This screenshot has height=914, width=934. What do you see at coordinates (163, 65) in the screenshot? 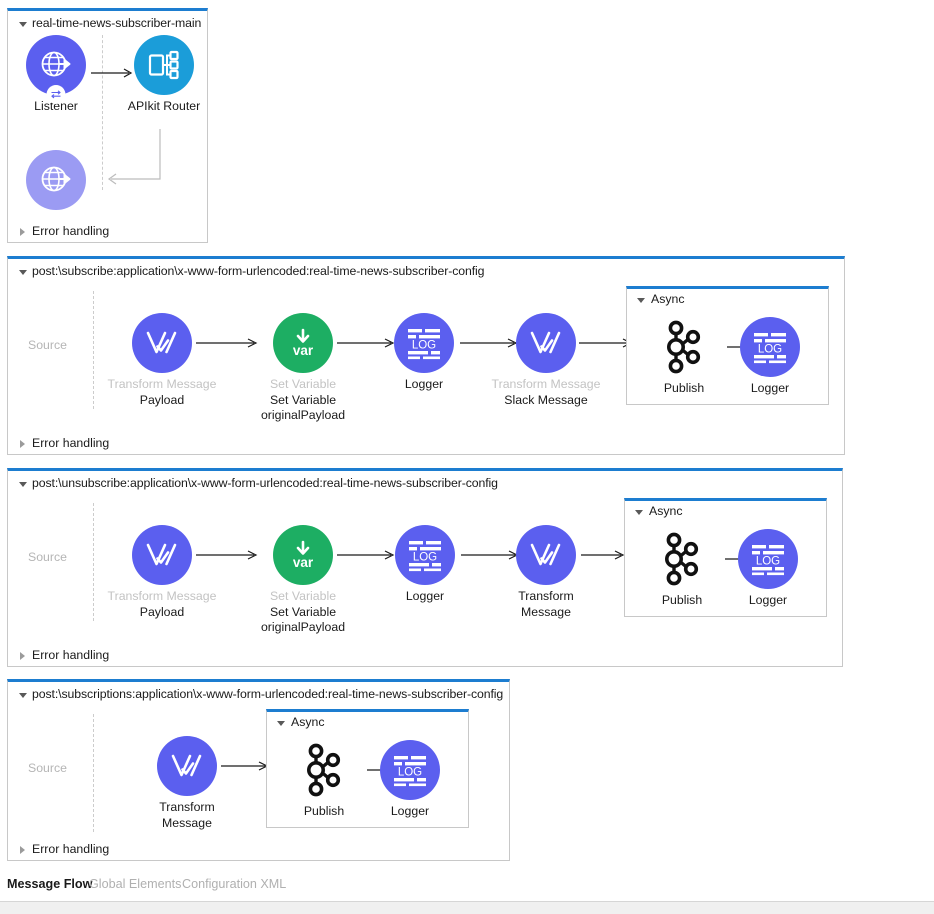
I see `router-branch-glyph` at bounding box center [163, 65].